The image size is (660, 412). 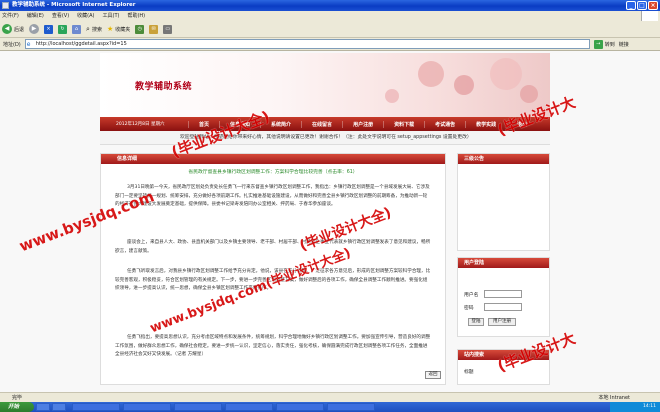 I want to click on article-title: 省民政厅督查县乡镇行政区划调整工作：方案科学合理比较完善（点击率：61）, so click(x=273, y=172).